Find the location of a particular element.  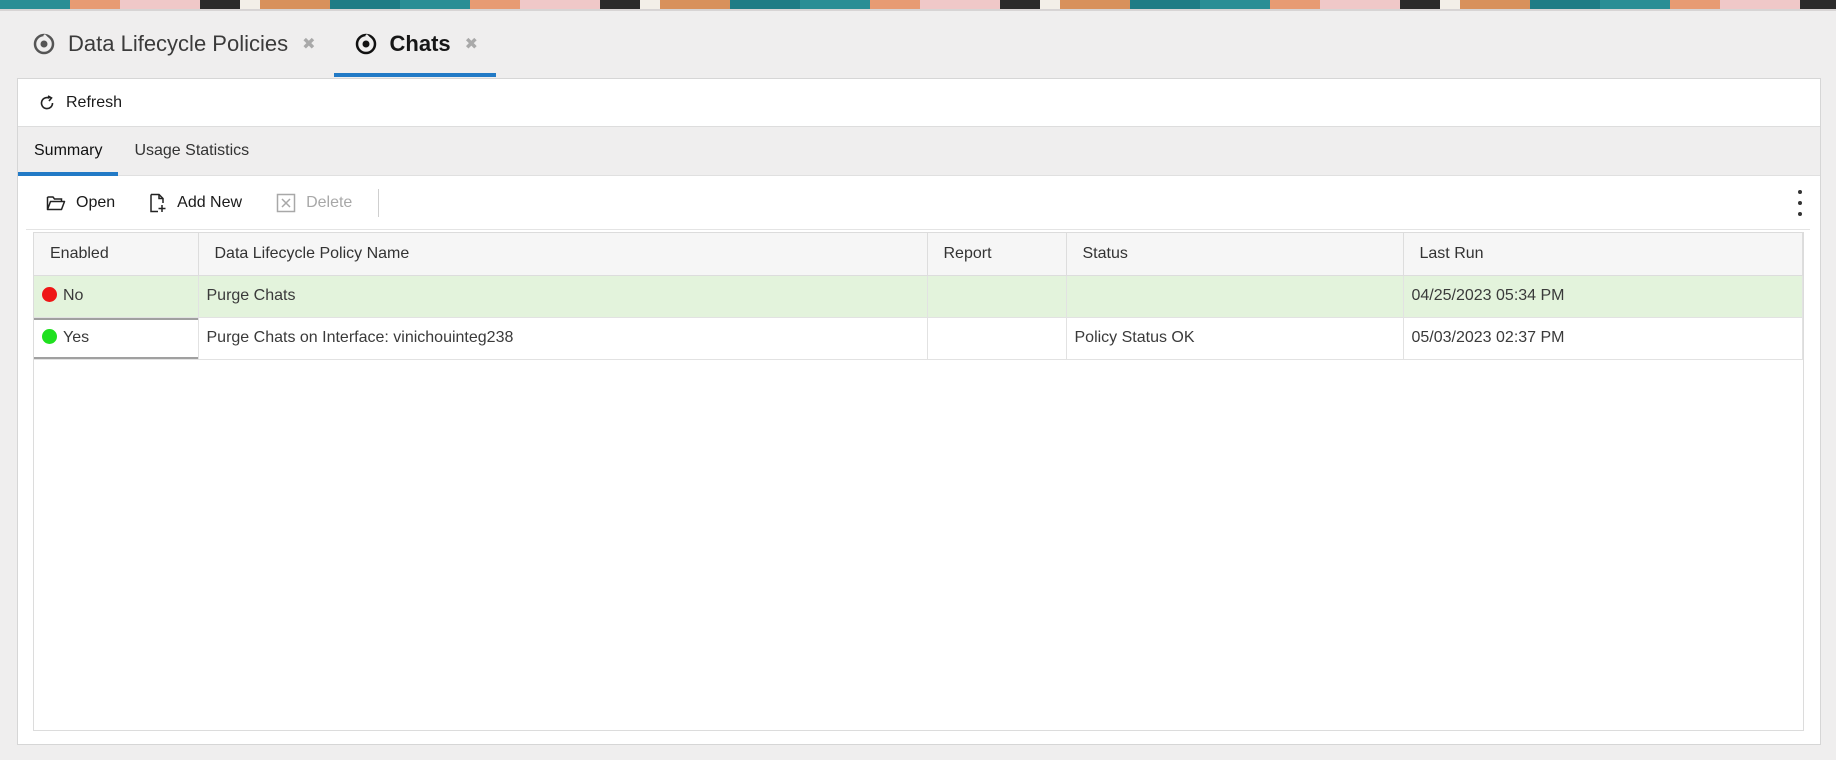

tab-label: Data Lifecycle Policies is located at coordinates (178, 43).